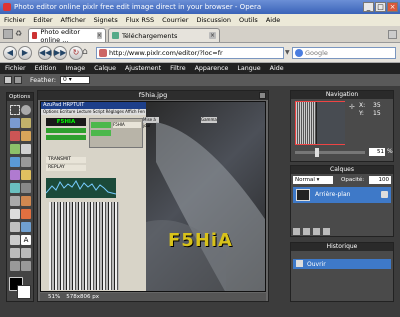  I want to click on menu-flux-rss: Flux RSS, so click(140, 20).